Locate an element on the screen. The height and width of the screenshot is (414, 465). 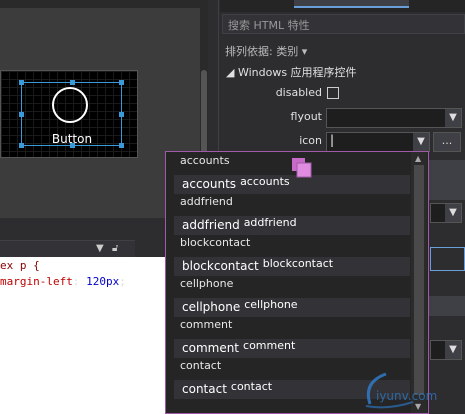
dropdown-item-value: cellphone is located at coordinates (211, 307).